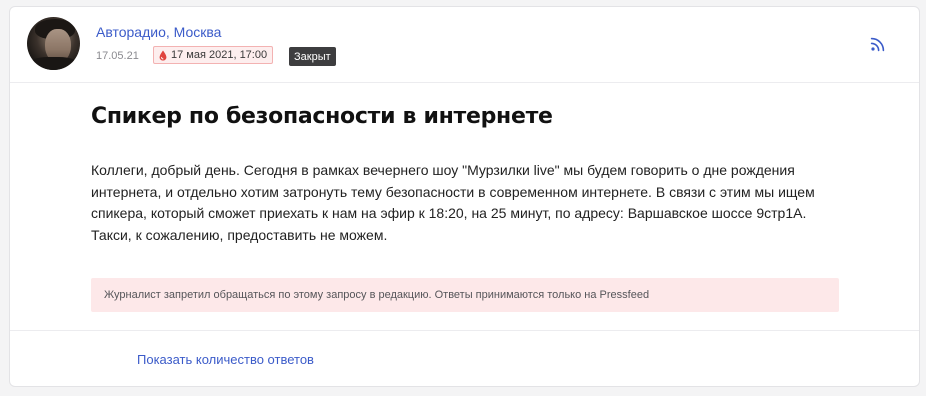 This screenshot has width=926, height=396. What do you see at coordinates (117, 56) in the screenshot?
I see `published-date: 17.05.21` at bounding box center [117, 56].